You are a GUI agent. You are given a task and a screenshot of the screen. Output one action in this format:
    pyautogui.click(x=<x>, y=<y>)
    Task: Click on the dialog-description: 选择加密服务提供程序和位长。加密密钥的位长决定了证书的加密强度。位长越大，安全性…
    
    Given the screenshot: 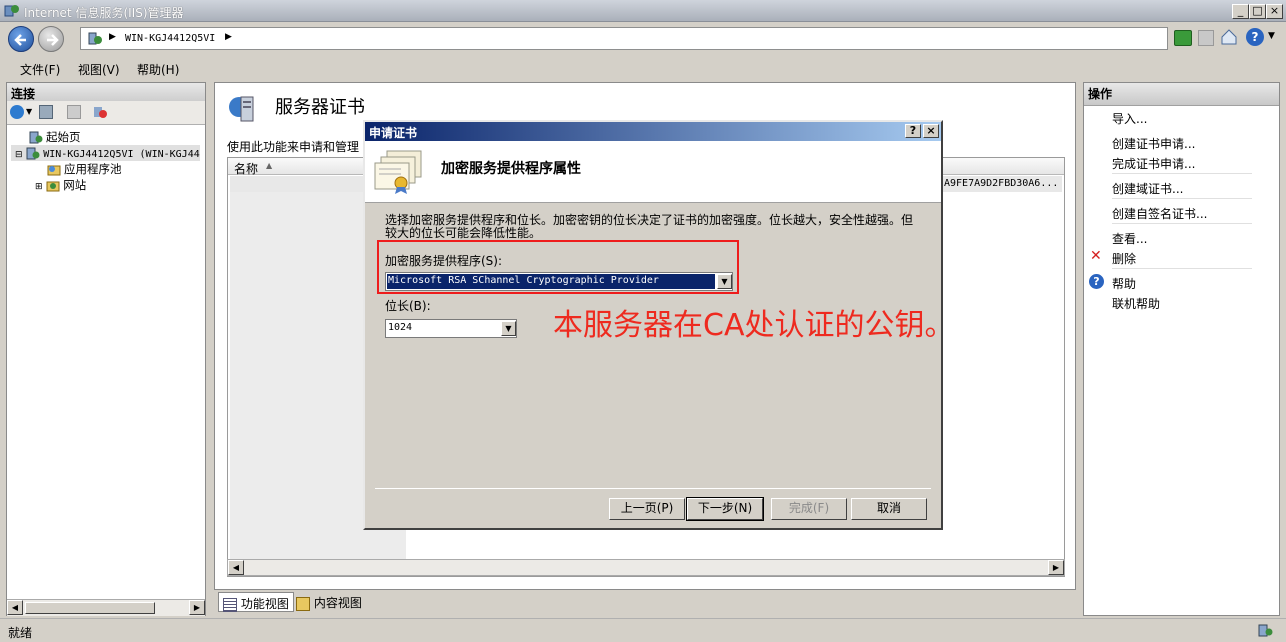 What is the action you would take?
    pyautogui.click(x=649, y=226)
    